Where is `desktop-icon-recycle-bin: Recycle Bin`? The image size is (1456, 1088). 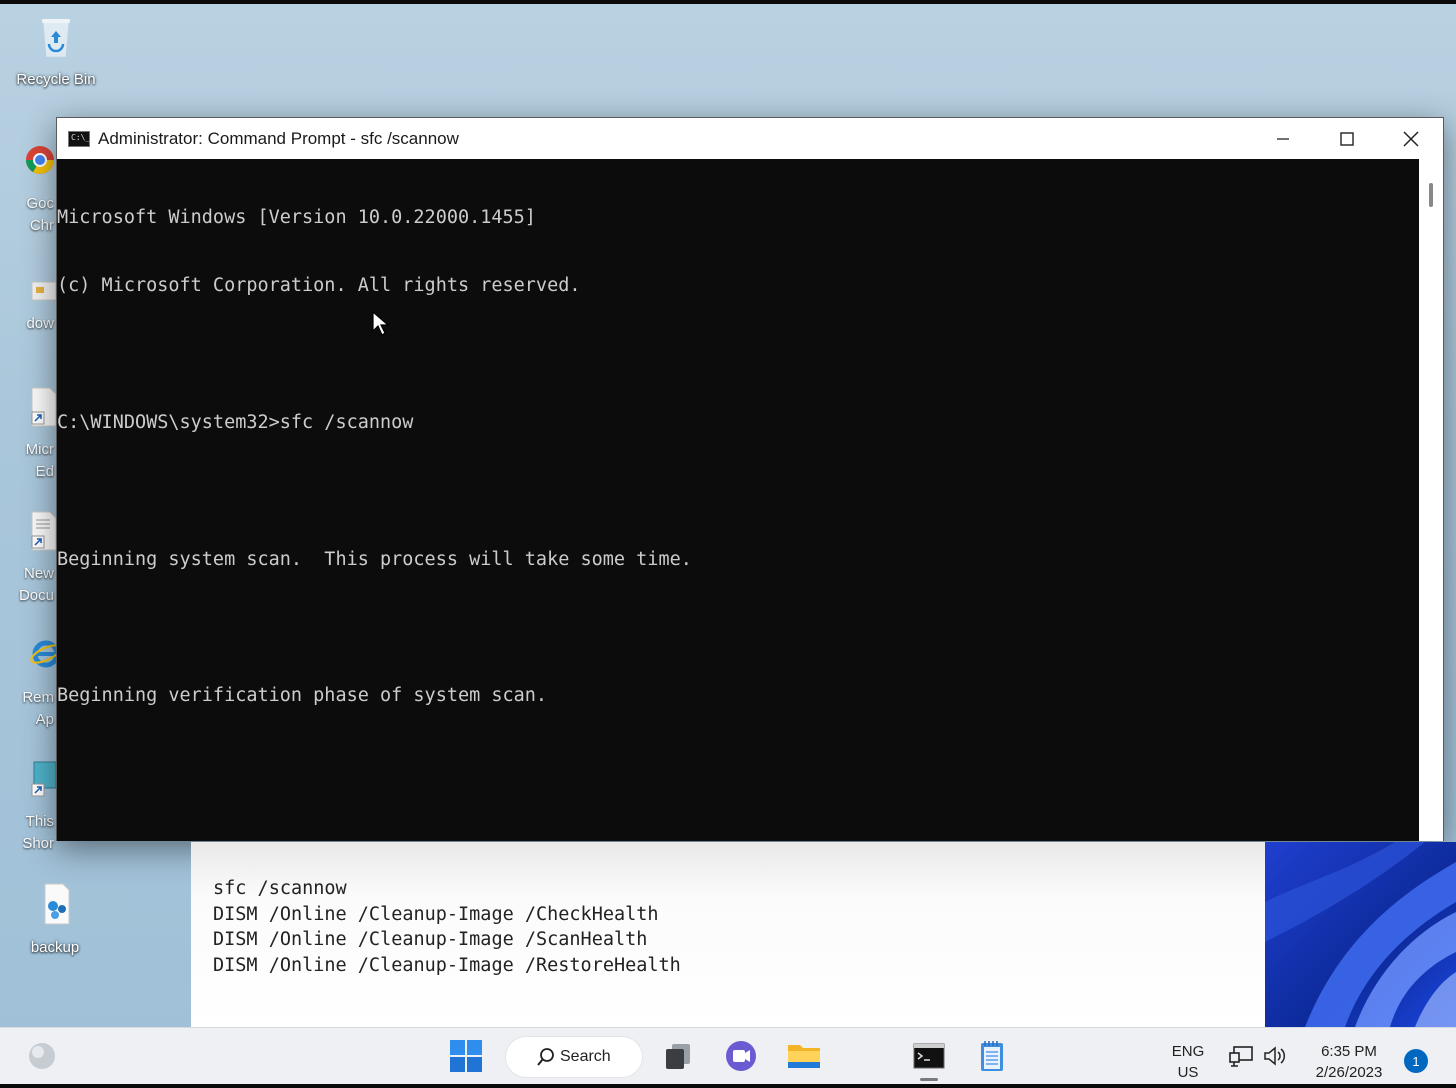
desktop-icon-recycle-bin: Recycle Bin is located at coordinates (56, 52).